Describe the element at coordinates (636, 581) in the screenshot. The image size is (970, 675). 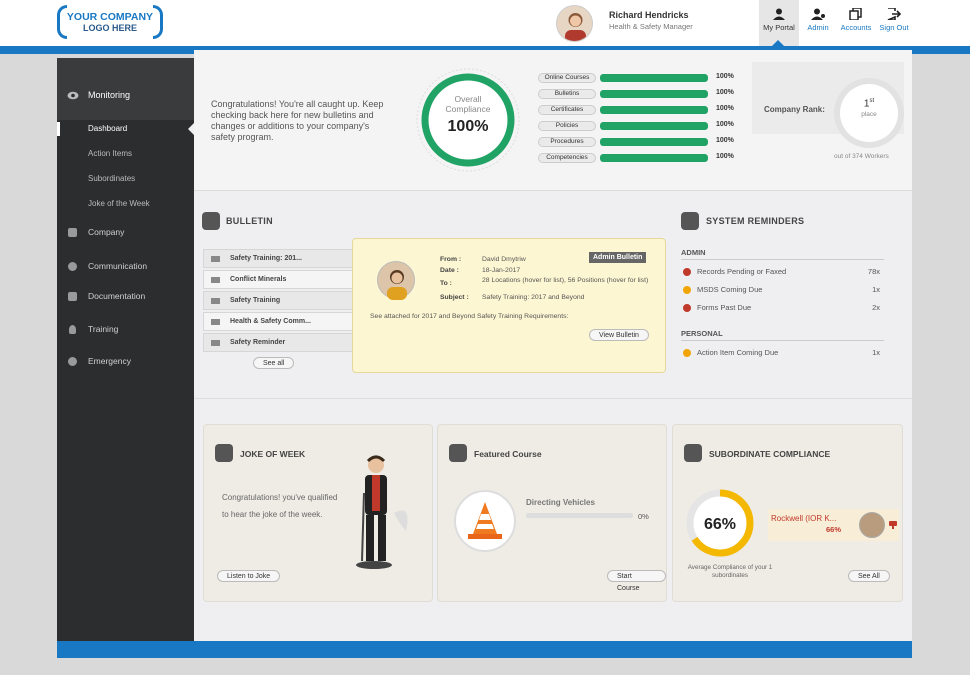
I see `start-course-button: Start Course` at that location.